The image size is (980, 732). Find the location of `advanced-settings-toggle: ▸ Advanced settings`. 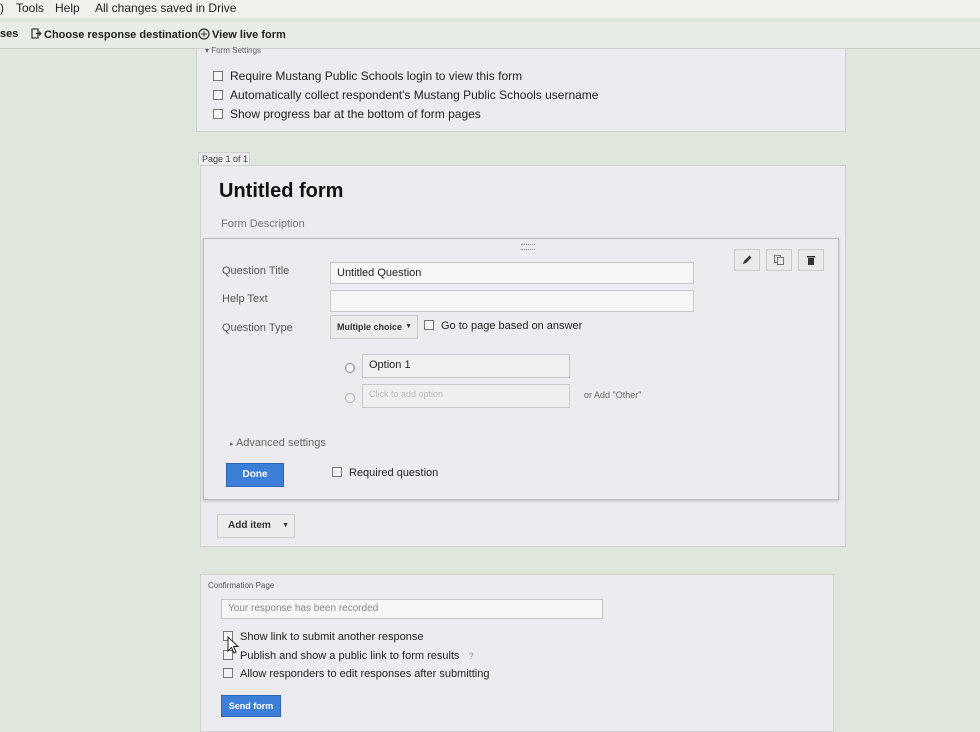

advanced-settings-toggle: ▸ Advanced settings is located at coordinates (278, 443).